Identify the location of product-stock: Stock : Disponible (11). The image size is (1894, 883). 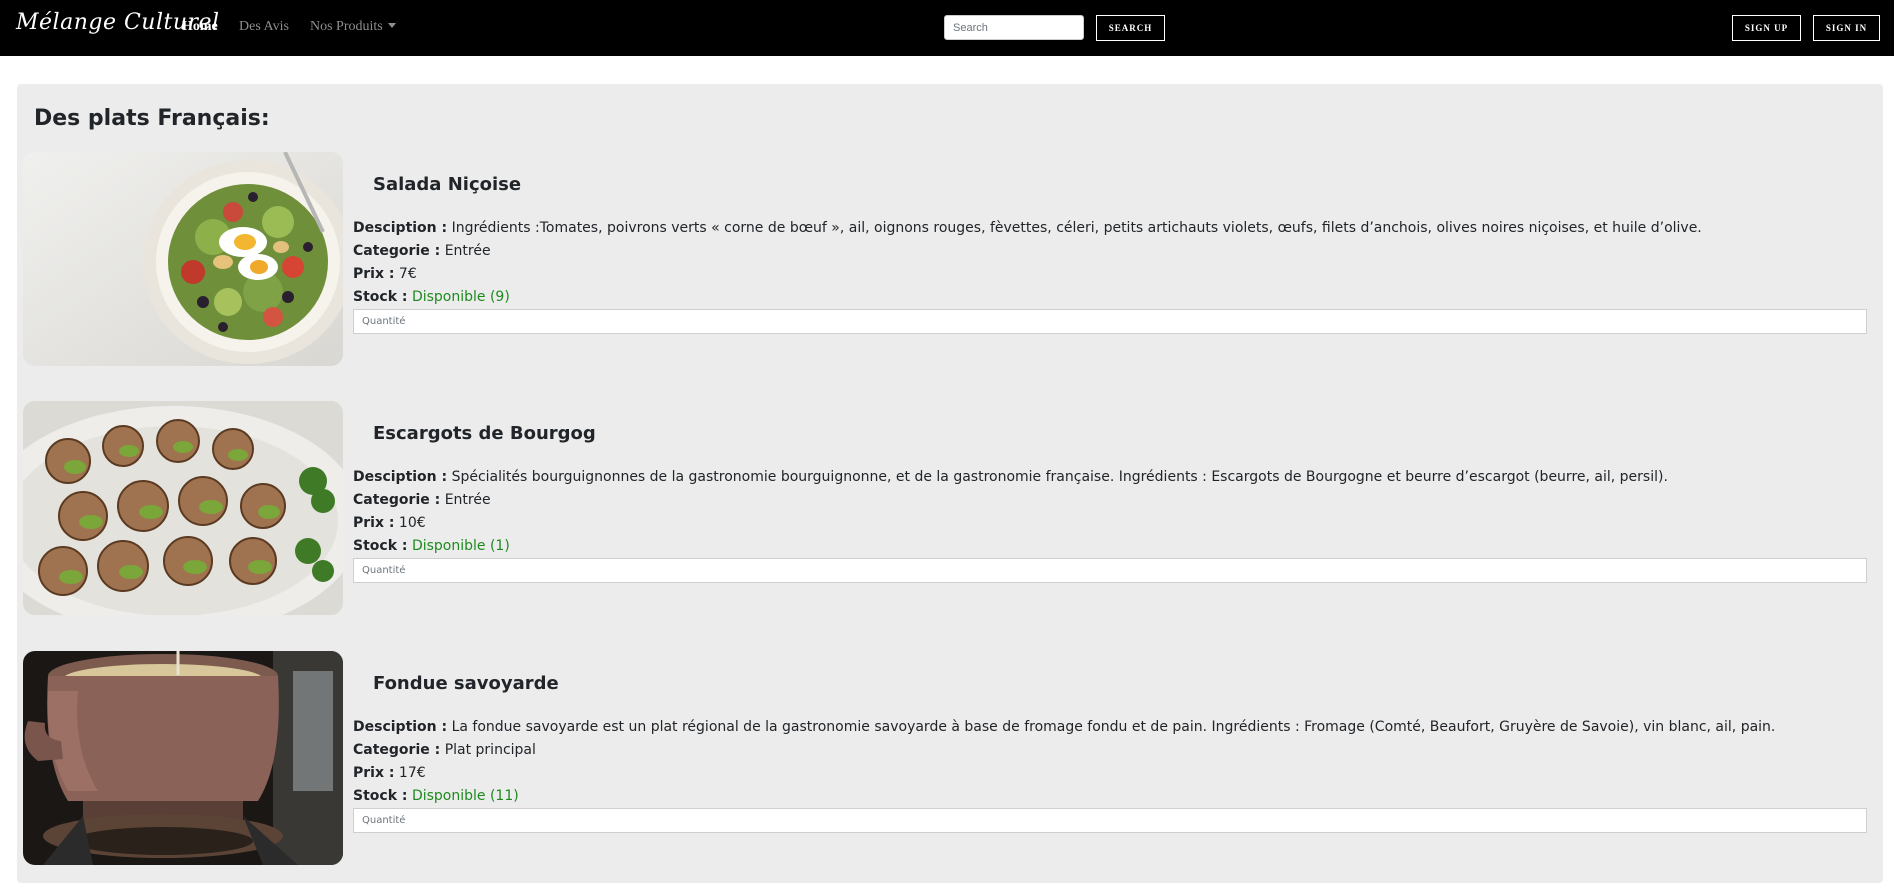
(436, 796).